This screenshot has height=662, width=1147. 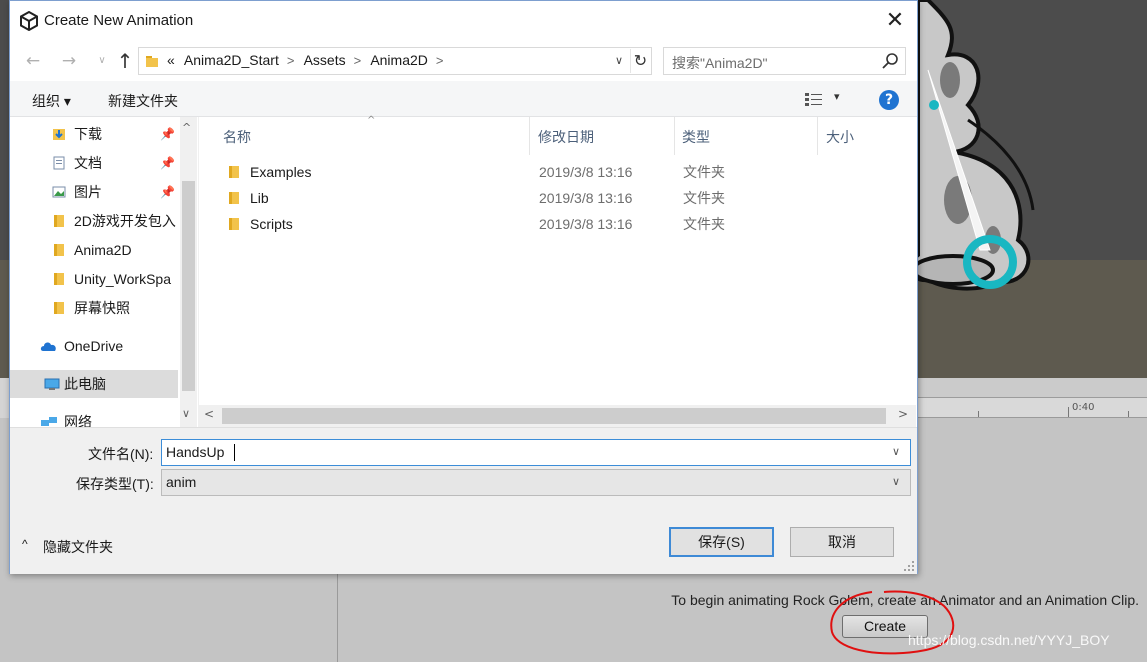 I want to click on close-button: ✕, so click(x=895, y=22).